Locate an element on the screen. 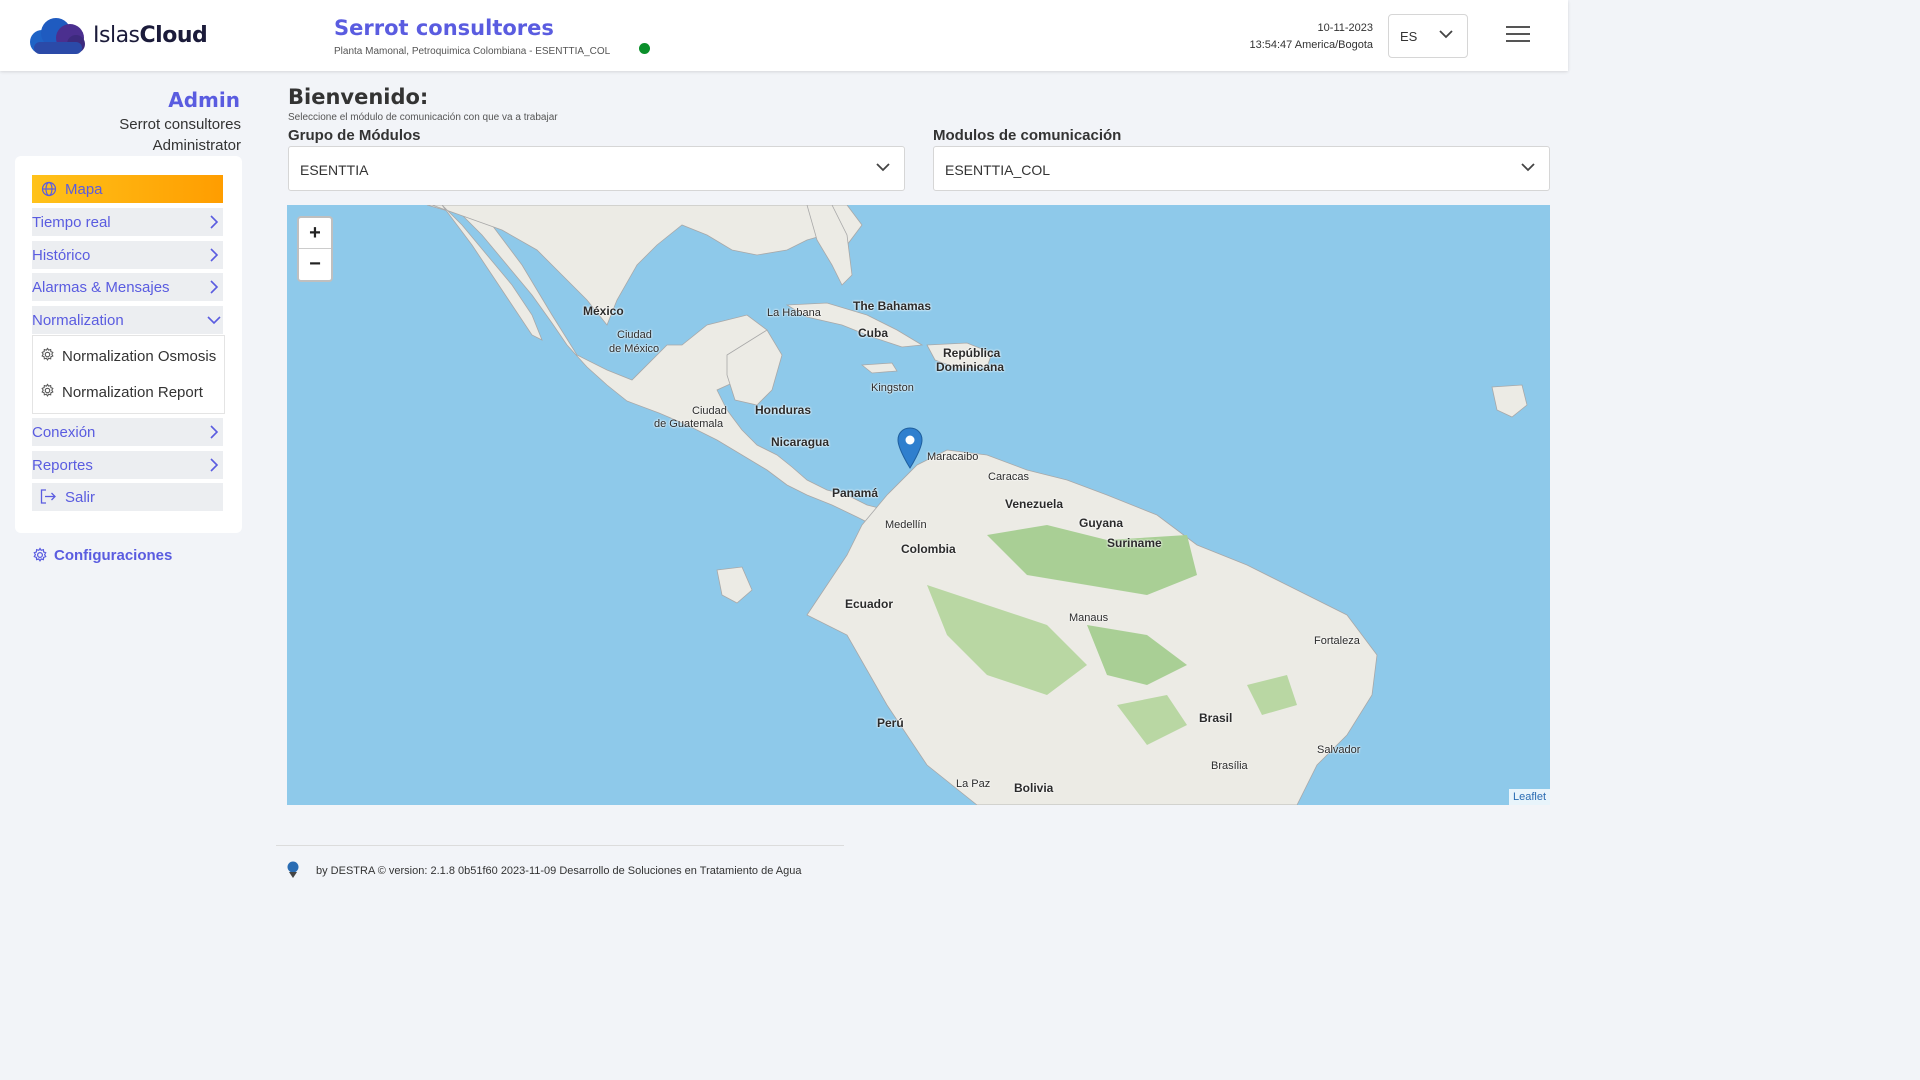 Image resolution: width=1920 pixels, height=1080 pixels. submenu-item-label: Normalization Report is located at coordinates (132, 392).